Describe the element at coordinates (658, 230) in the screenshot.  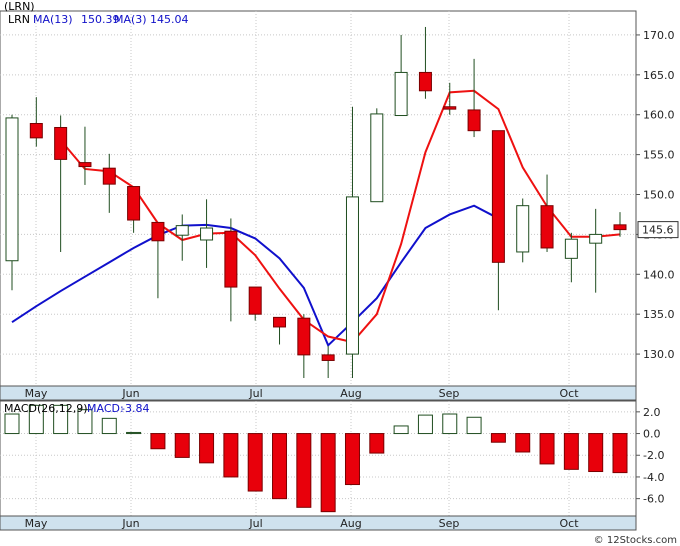
I see `last-price-label: 145.6` at that location.